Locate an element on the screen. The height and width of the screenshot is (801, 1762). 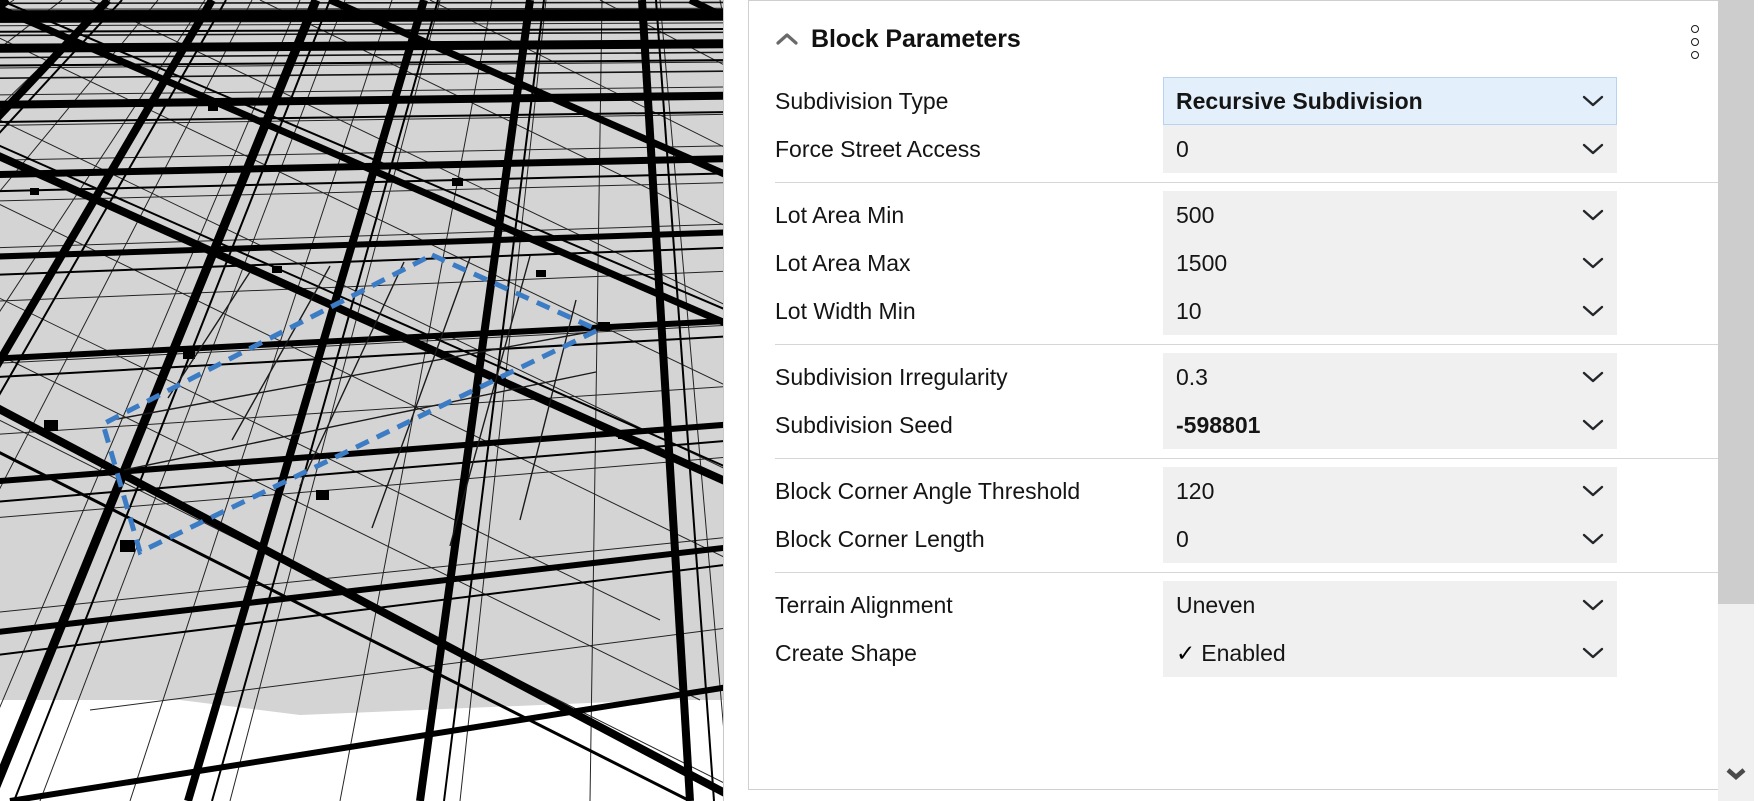
parameter-value-dropdown: Uneven is located at coordinates (1390, 605).